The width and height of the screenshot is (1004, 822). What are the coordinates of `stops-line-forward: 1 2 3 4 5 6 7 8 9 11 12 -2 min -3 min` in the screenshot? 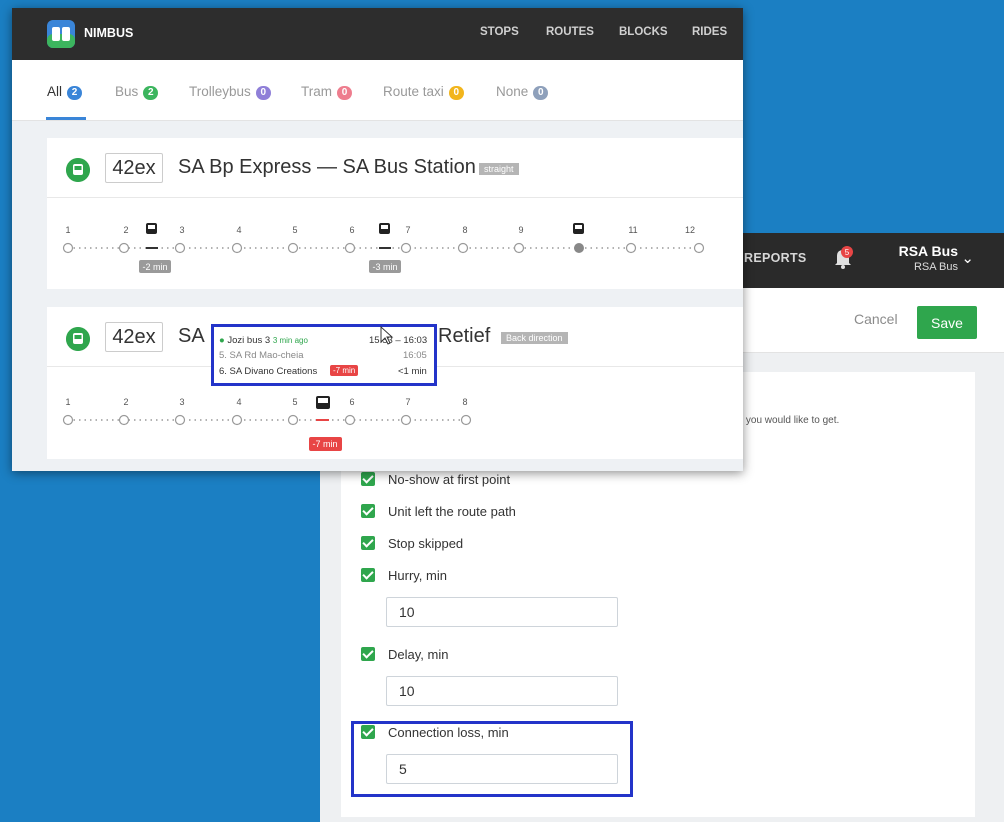 It's located at (383, 248).